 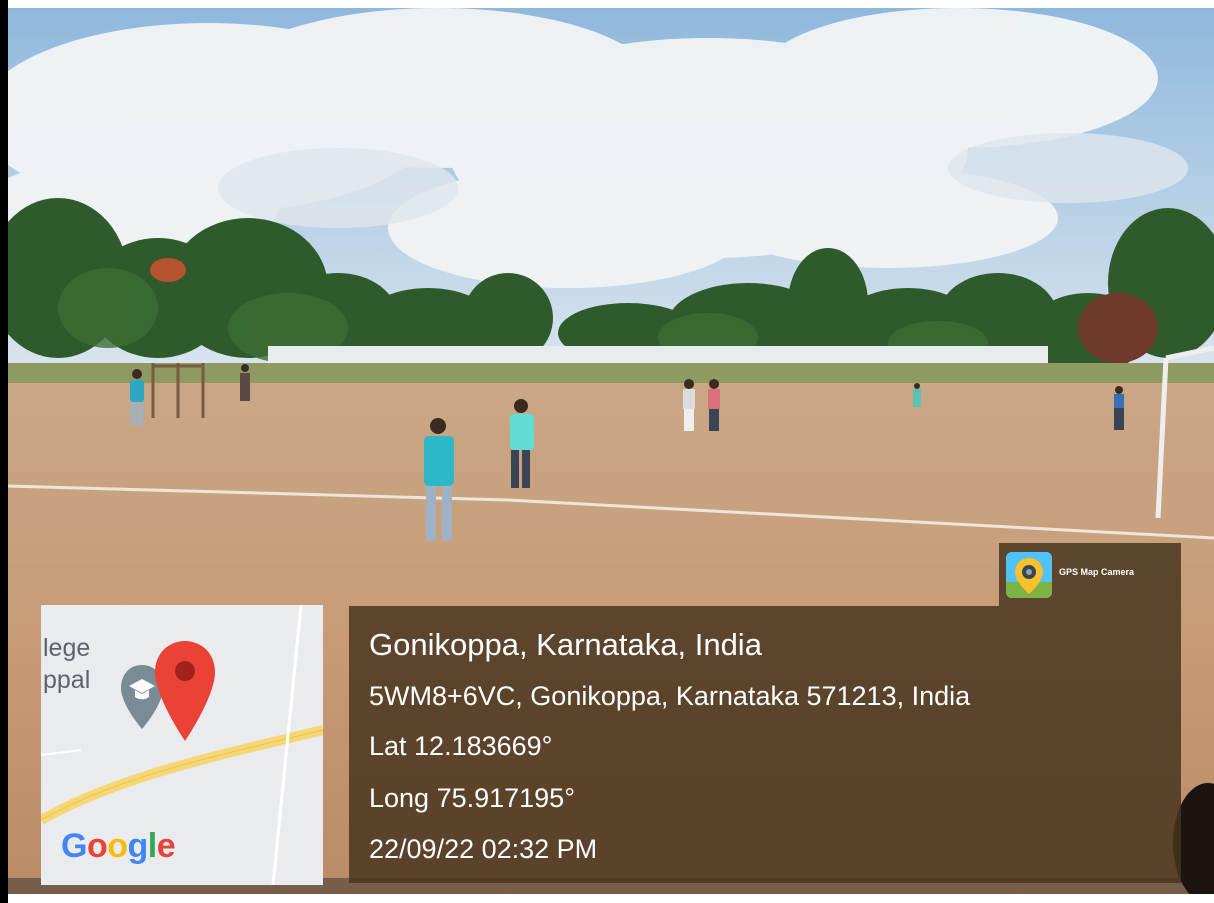 I want to click on map-label-line2: ppal, so click(x=67, y=680).